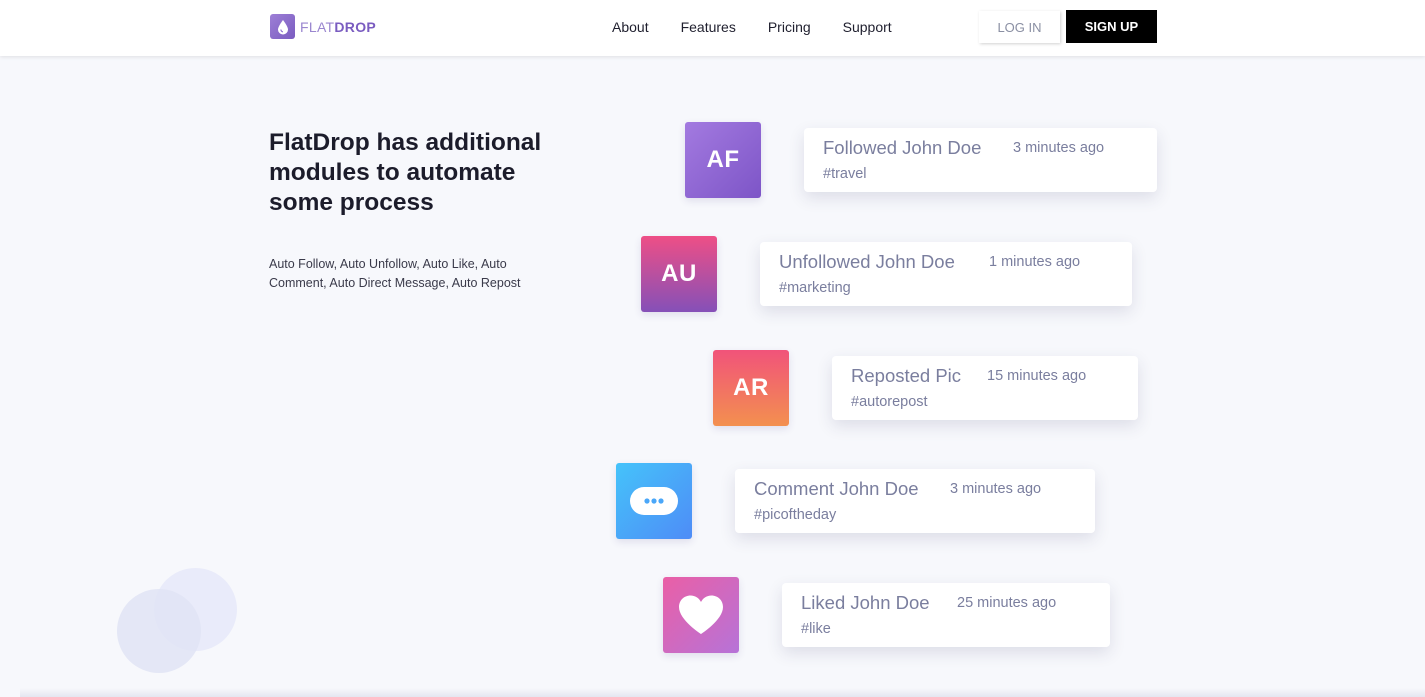 The height and width of the screenshot is (697, 1425). I want to click on activity-badge-au: AU, so click(679, 274).